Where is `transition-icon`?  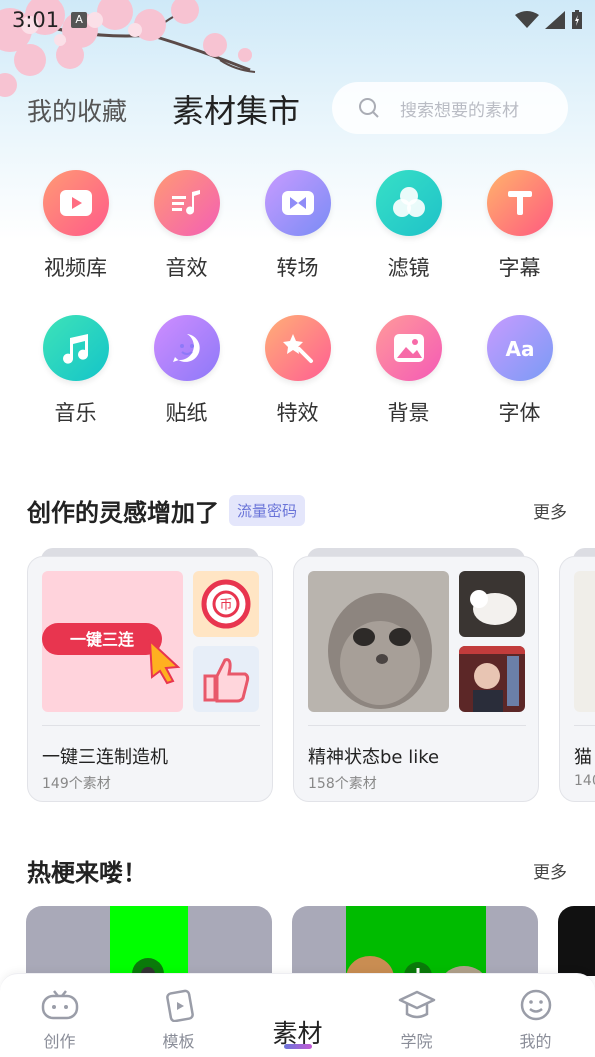 transition-icon is located at coordinates (297, 203).